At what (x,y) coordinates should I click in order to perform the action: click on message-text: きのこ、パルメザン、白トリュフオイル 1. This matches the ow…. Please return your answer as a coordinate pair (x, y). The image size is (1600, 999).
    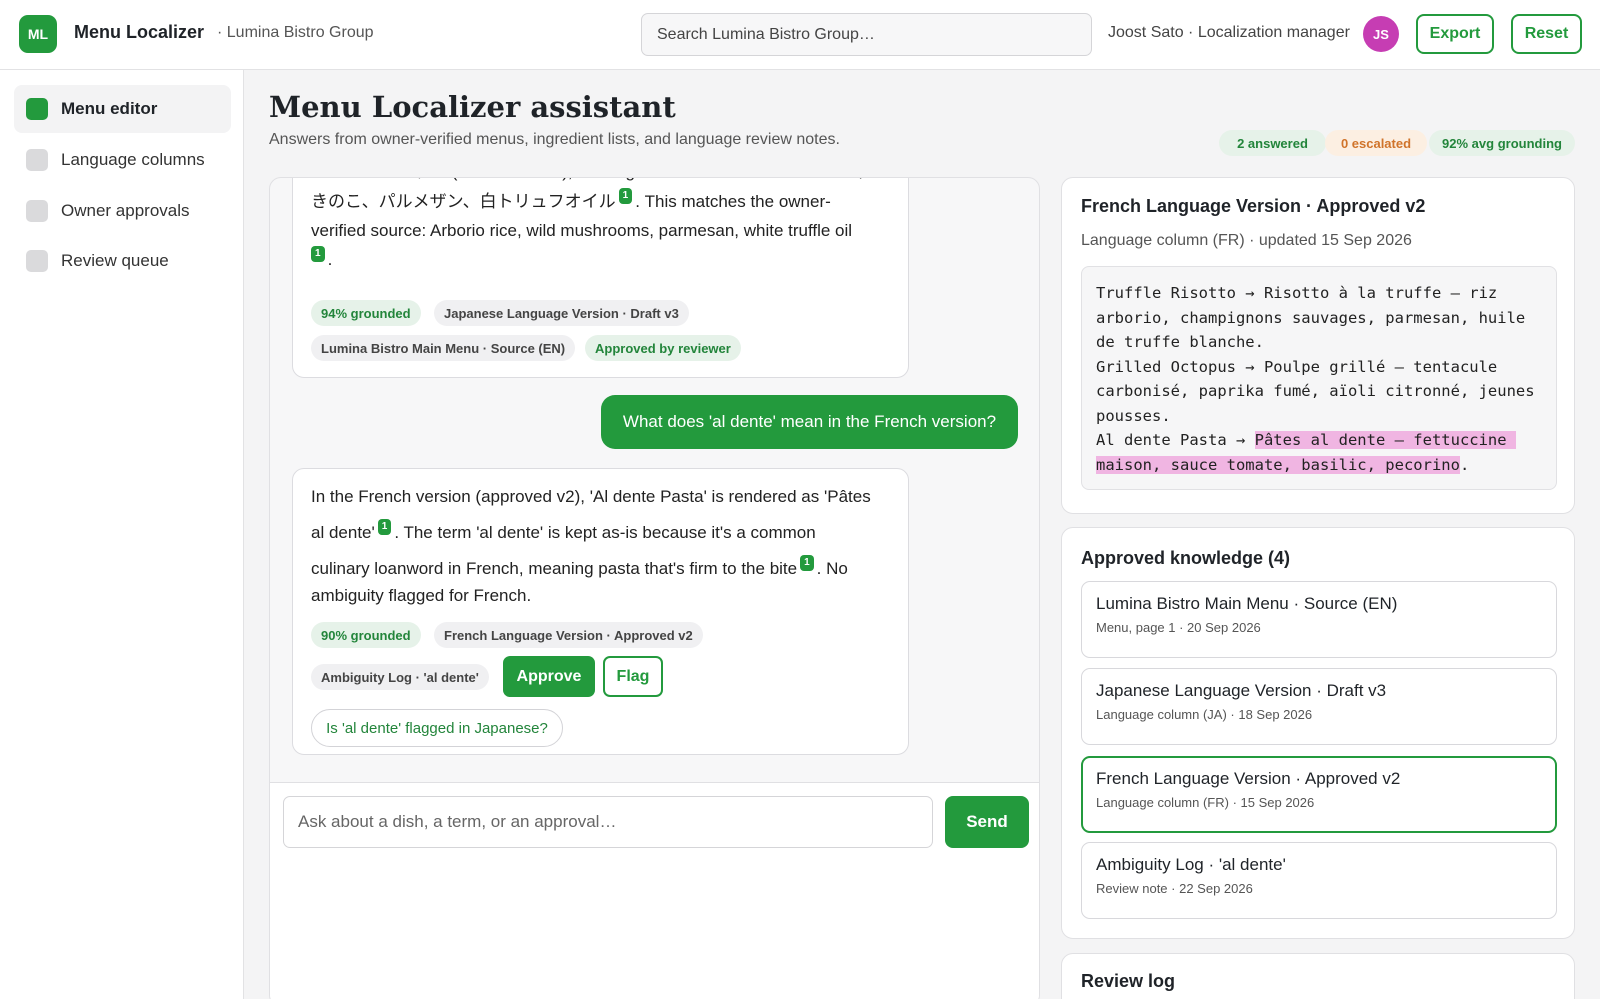
    Looking at the image, I should click on (606, 230).